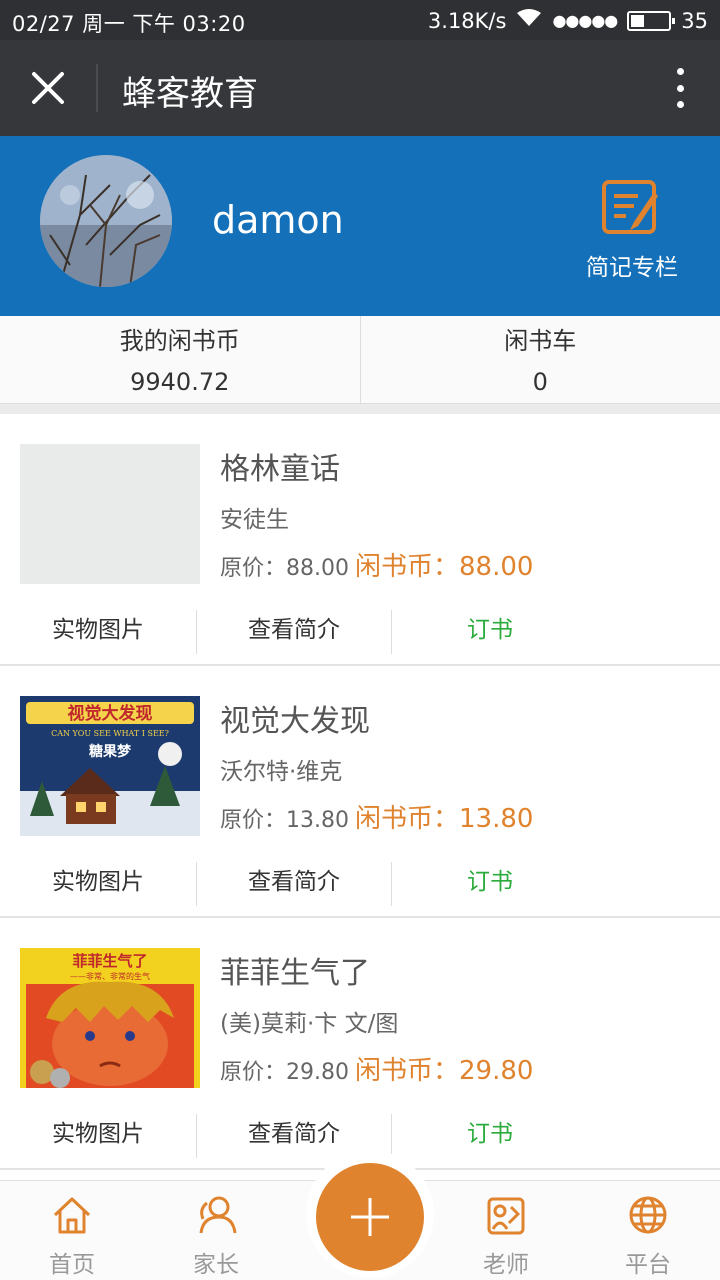 This screenshot has height=1280, width=720. What do you see at coordinates (216, 1215) in the screenshot?
I see `user-icon` at bounding box center [216, 1215].